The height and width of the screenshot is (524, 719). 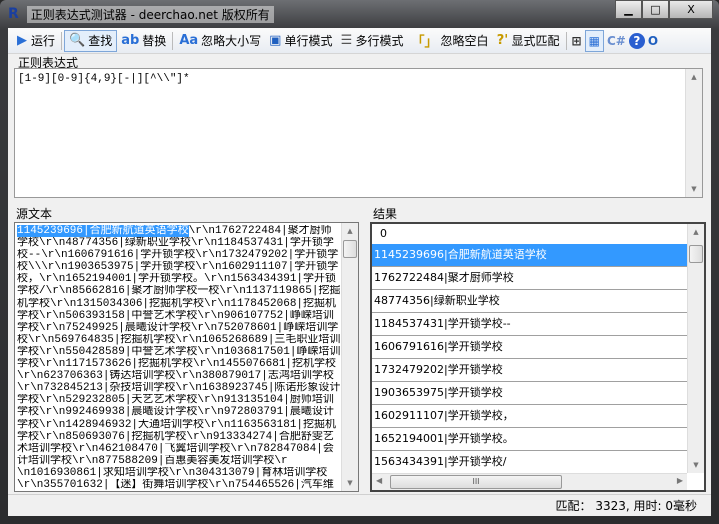 I want to click on source-line: \r\n623706363|铸达培训学校\r\n380879017|志鸿培训学校, so click(x=175, y=376).